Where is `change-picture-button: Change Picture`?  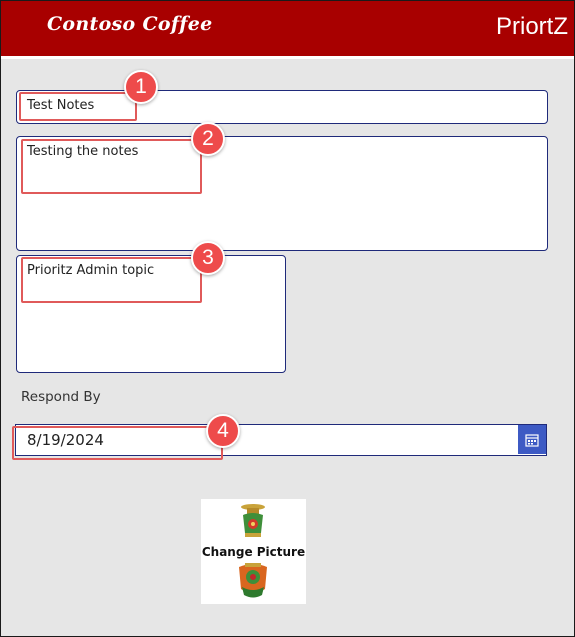
change-picture-button: Change Picture is located at coordinates (253, 551).